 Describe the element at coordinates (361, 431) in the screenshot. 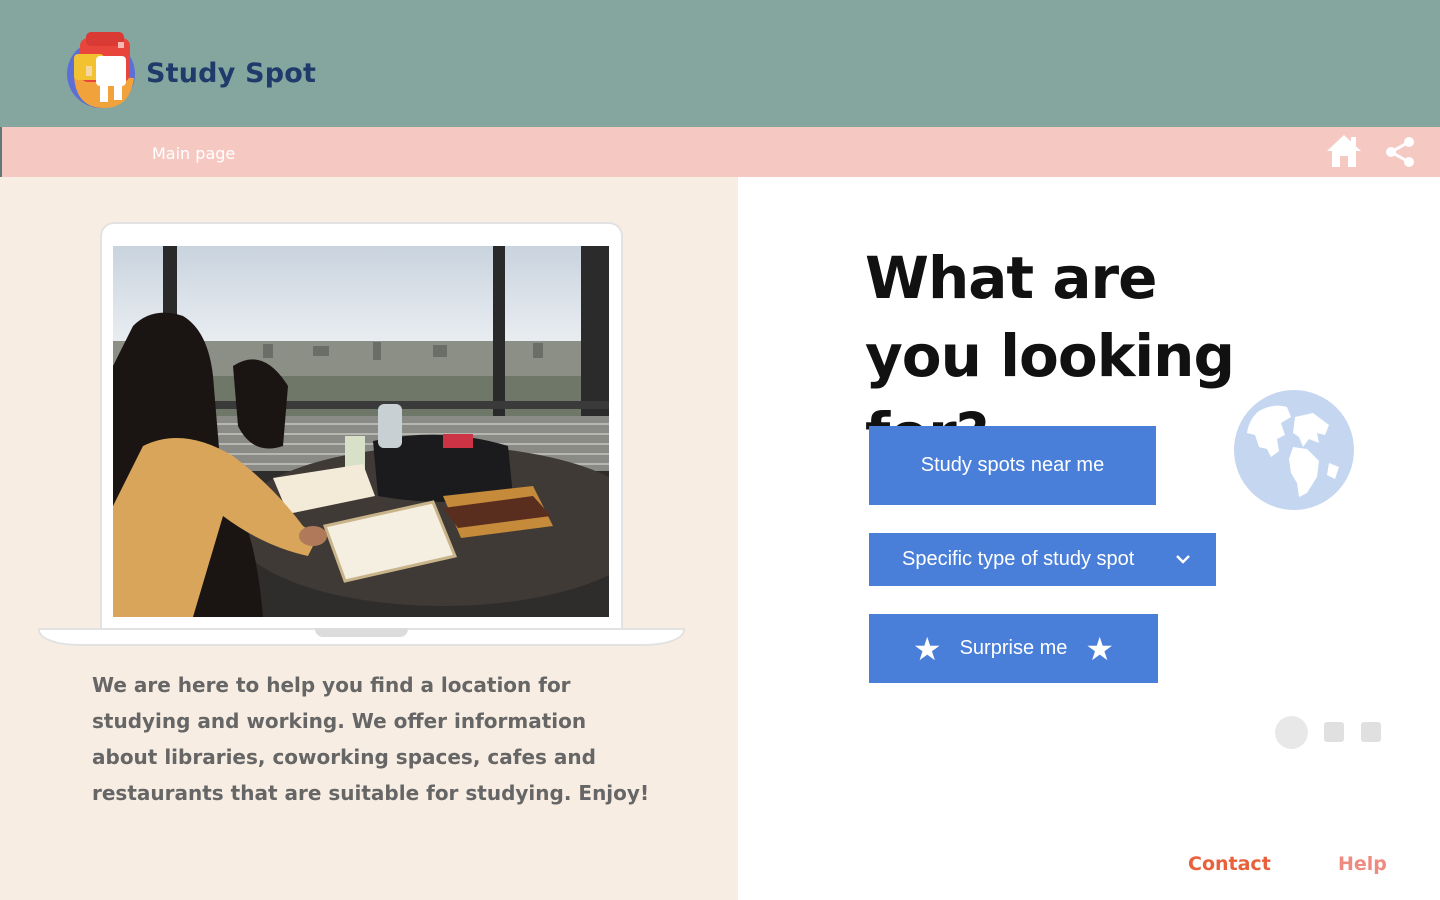

I see `student-studying-by-window-photo` at that location.